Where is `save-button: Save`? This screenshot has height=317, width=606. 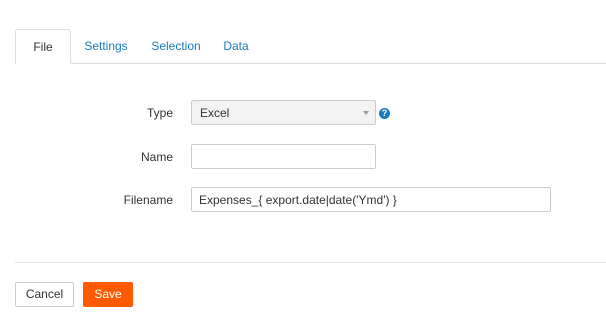 save-button: Save is located at coordinates (108, 294).